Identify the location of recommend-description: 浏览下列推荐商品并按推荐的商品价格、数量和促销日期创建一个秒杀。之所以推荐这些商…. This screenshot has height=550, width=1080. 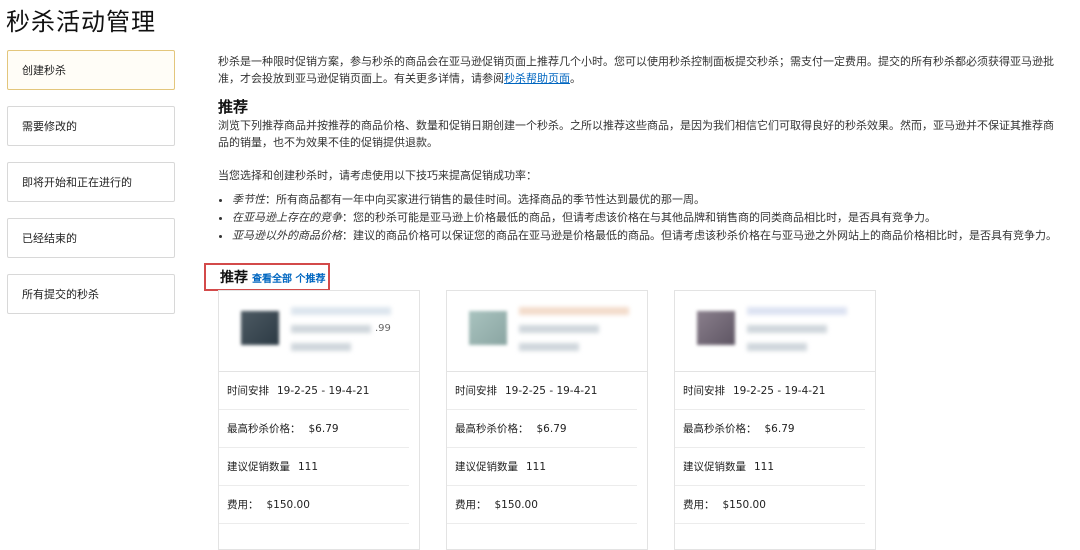
(636, 134).